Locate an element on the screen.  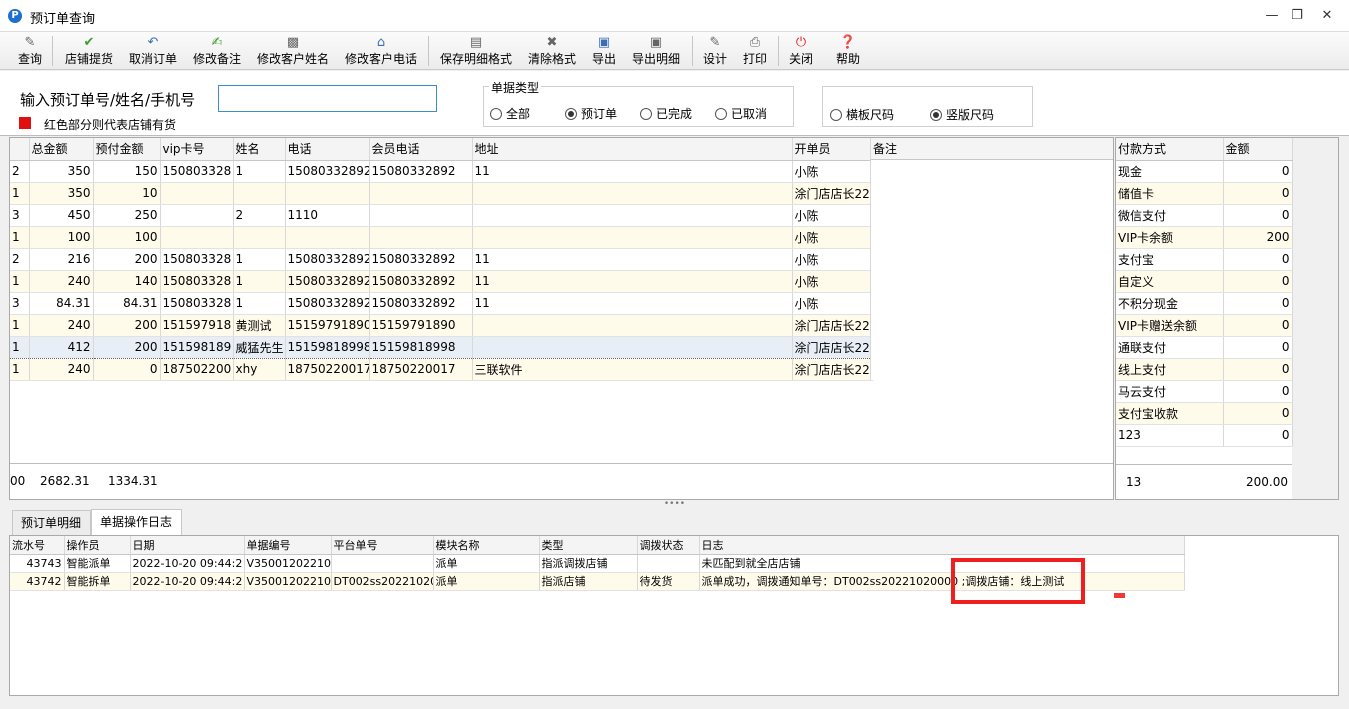
table-cell: 350 is located at coordinates (61, 193).